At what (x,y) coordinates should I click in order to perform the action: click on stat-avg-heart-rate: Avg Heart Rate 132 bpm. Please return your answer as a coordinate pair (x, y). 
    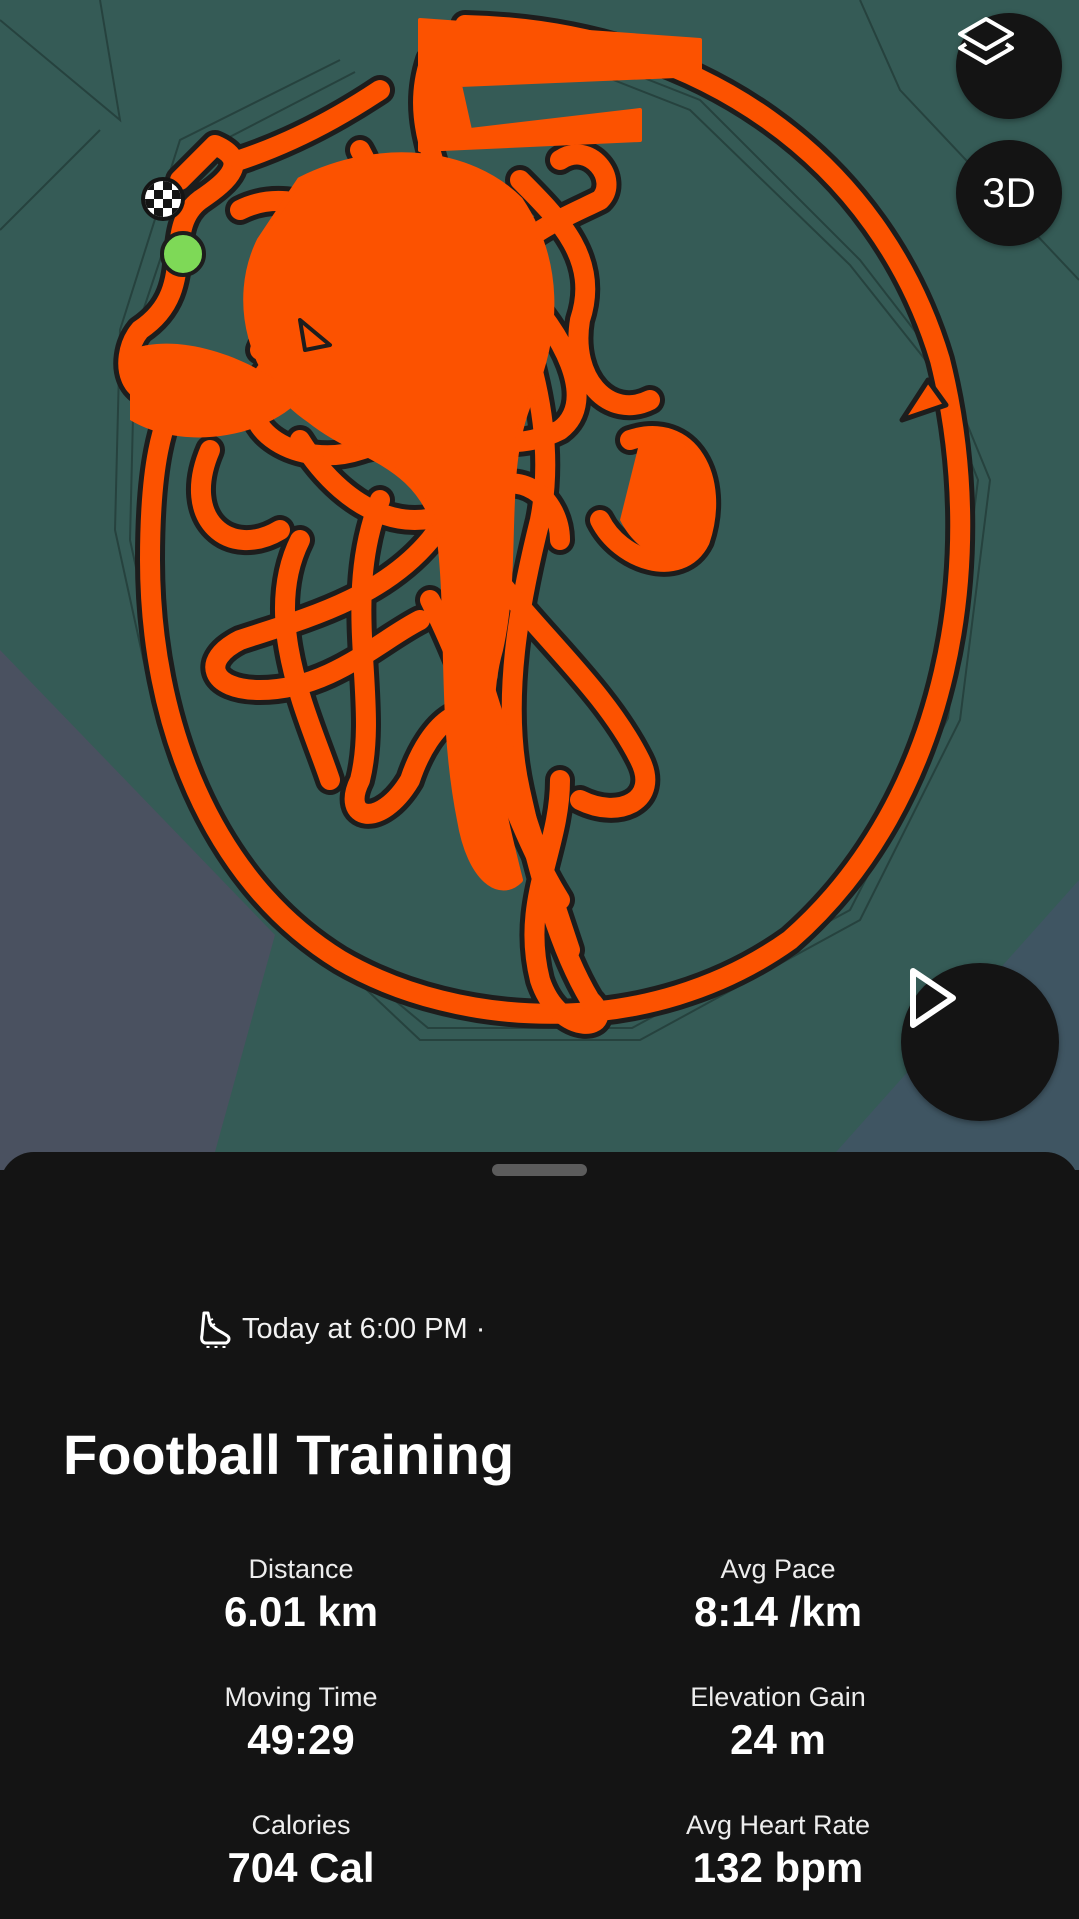
    Looking at the image, I should click on (778, 1850).